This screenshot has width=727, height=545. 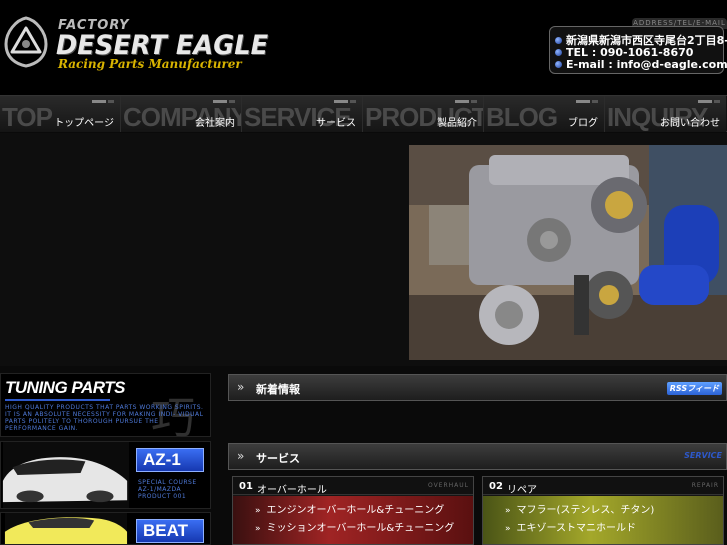 What do you see at coordinates (586, 510) in the screenshot?
I see `service-link-label: マフラー(ステンレス、チタン)` at bounding box center [586, 510].